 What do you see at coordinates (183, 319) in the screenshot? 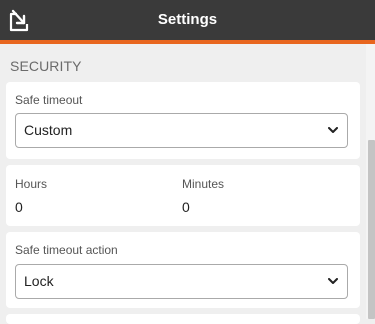
I see `next-setting-card` at bounding box center [183, 319].